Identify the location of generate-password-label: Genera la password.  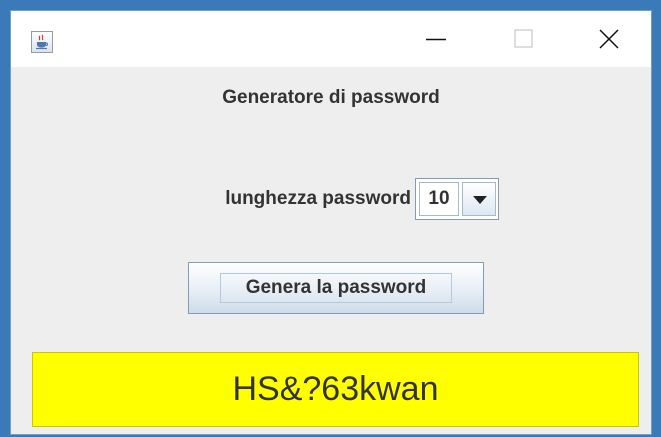
(336, 288).